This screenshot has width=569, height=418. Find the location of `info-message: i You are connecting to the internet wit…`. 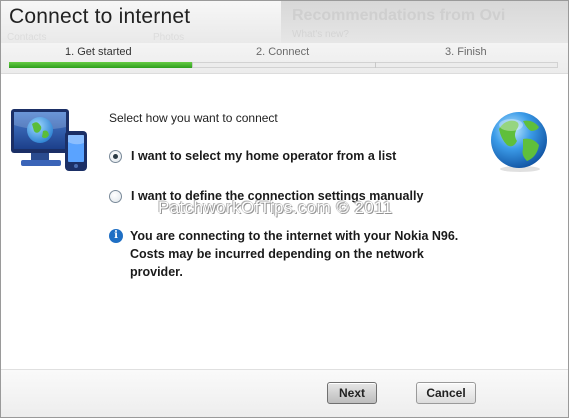

info-message: i You are connecting to the internet wit… is located at coordinates (289, 254).